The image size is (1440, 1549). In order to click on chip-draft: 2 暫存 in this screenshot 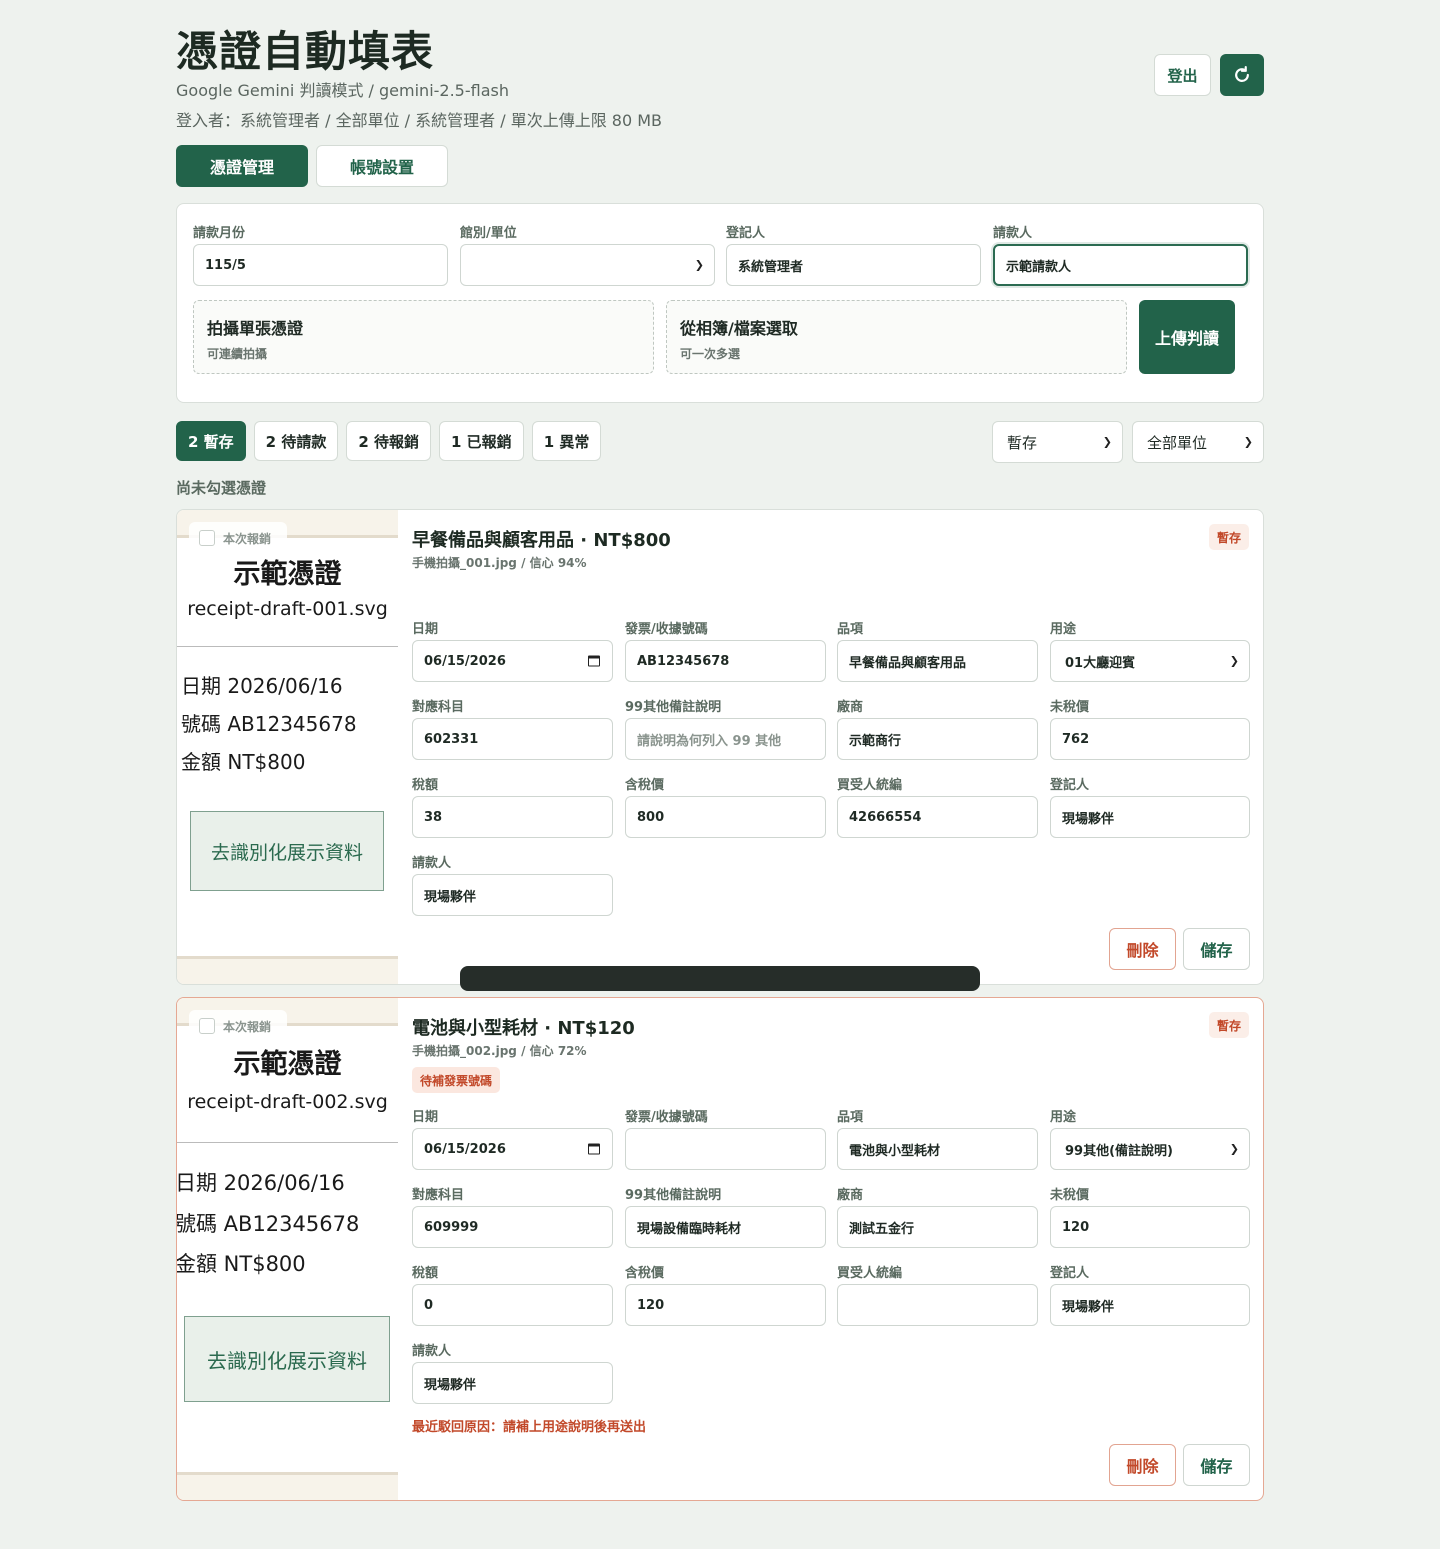, I will do `click(211, 441)`.